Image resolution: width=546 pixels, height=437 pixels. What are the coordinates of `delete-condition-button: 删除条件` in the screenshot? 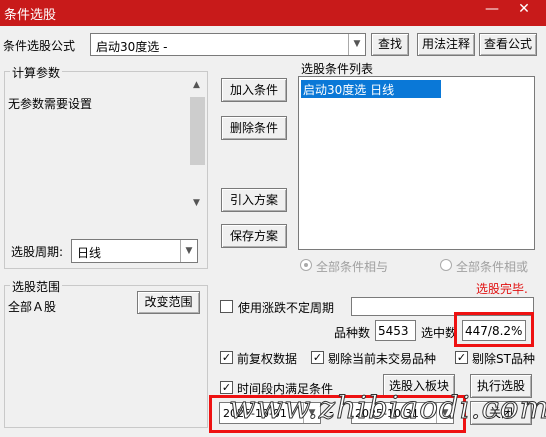 It's located at (254, 128).